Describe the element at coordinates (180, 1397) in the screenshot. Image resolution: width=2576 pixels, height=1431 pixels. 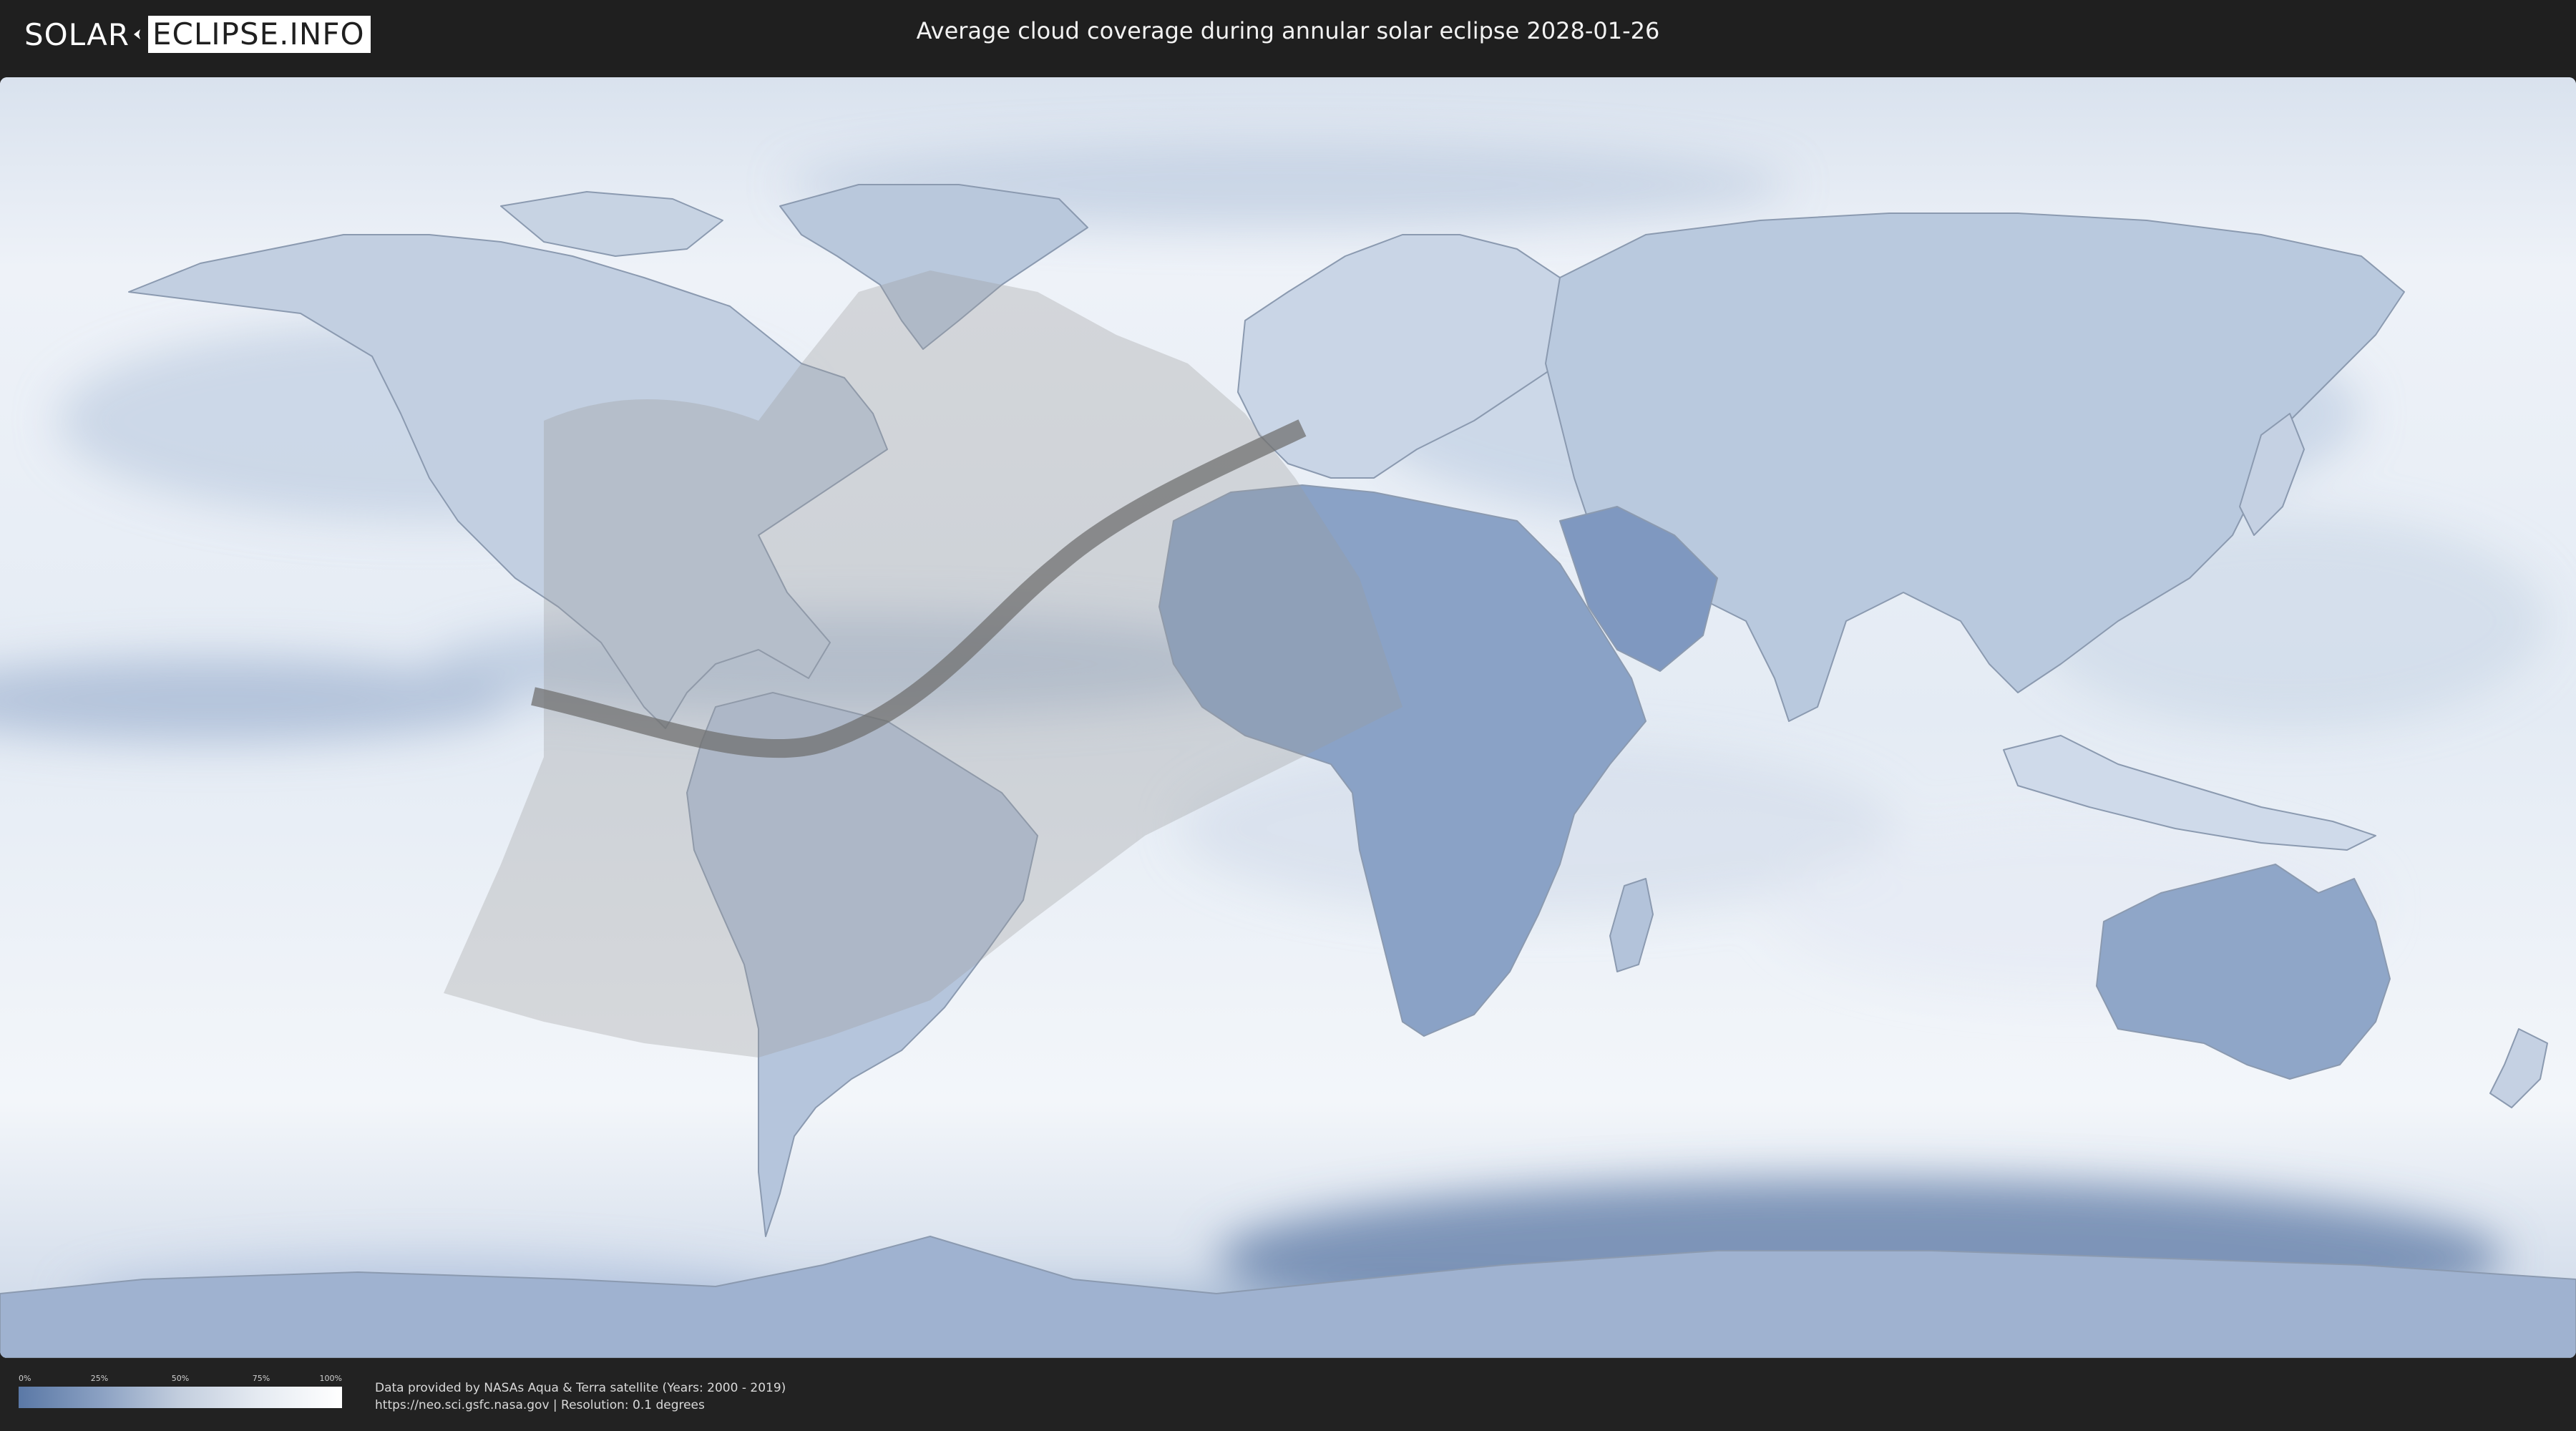
I see `legend-gradient-bar` at that location.